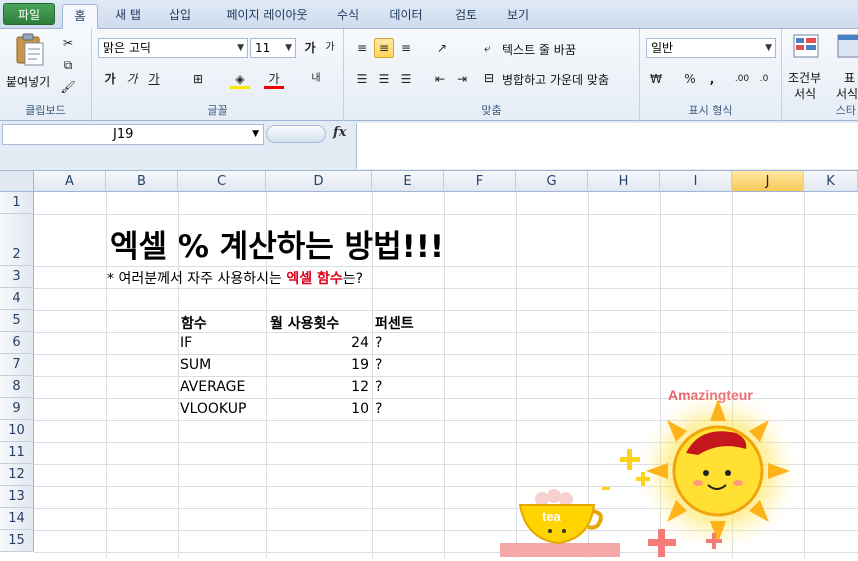 The height and width of the screenshot is (561, 858). What do you see at coordinates (319, 181) in the screenshot?
I see `column-header-d: D` at bounding box center [319, 181].